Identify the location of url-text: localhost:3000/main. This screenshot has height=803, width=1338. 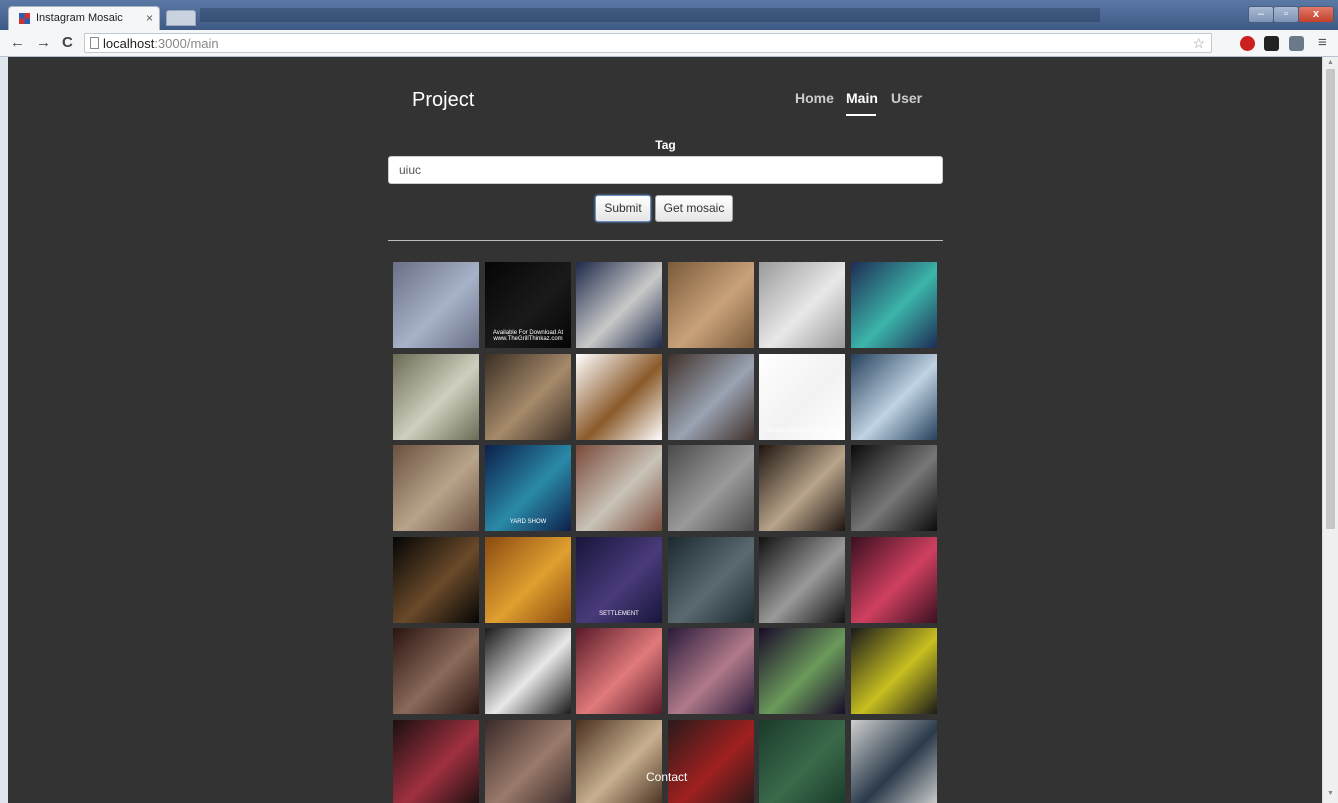
(161, 43).